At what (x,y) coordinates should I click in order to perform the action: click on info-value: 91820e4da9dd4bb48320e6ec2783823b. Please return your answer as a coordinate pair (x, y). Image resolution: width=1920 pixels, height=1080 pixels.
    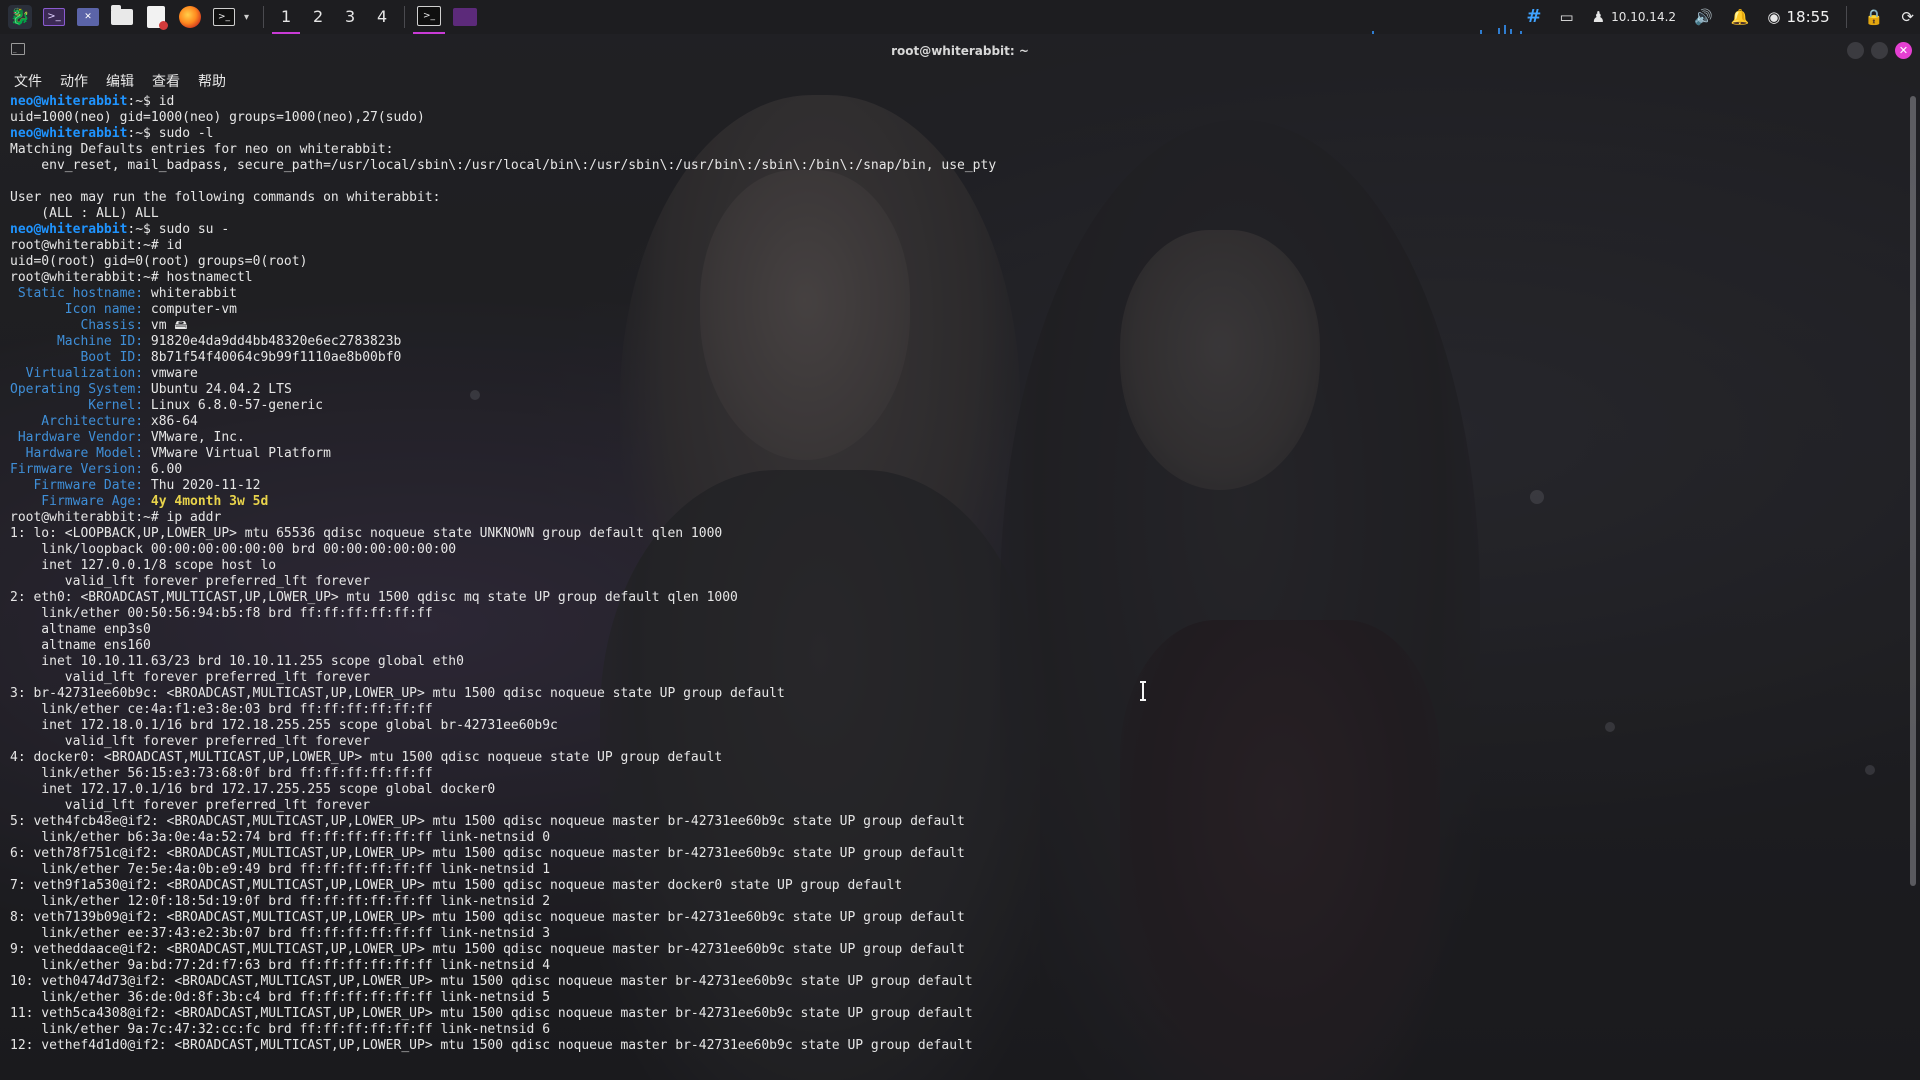
    Looking at the image, I should click on (272, 341).